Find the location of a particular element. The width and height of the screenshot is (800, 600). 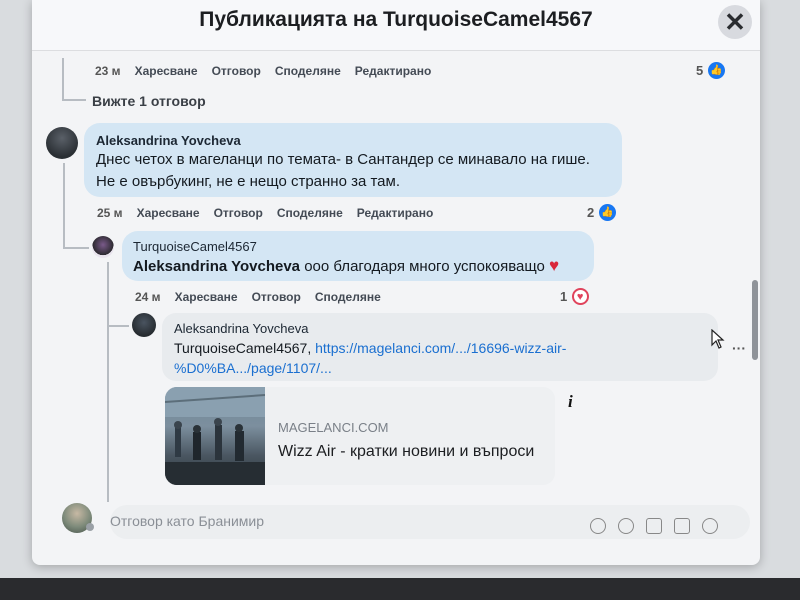

reply-input: Отговор като Бранимир is located at coordinates (430, 522).